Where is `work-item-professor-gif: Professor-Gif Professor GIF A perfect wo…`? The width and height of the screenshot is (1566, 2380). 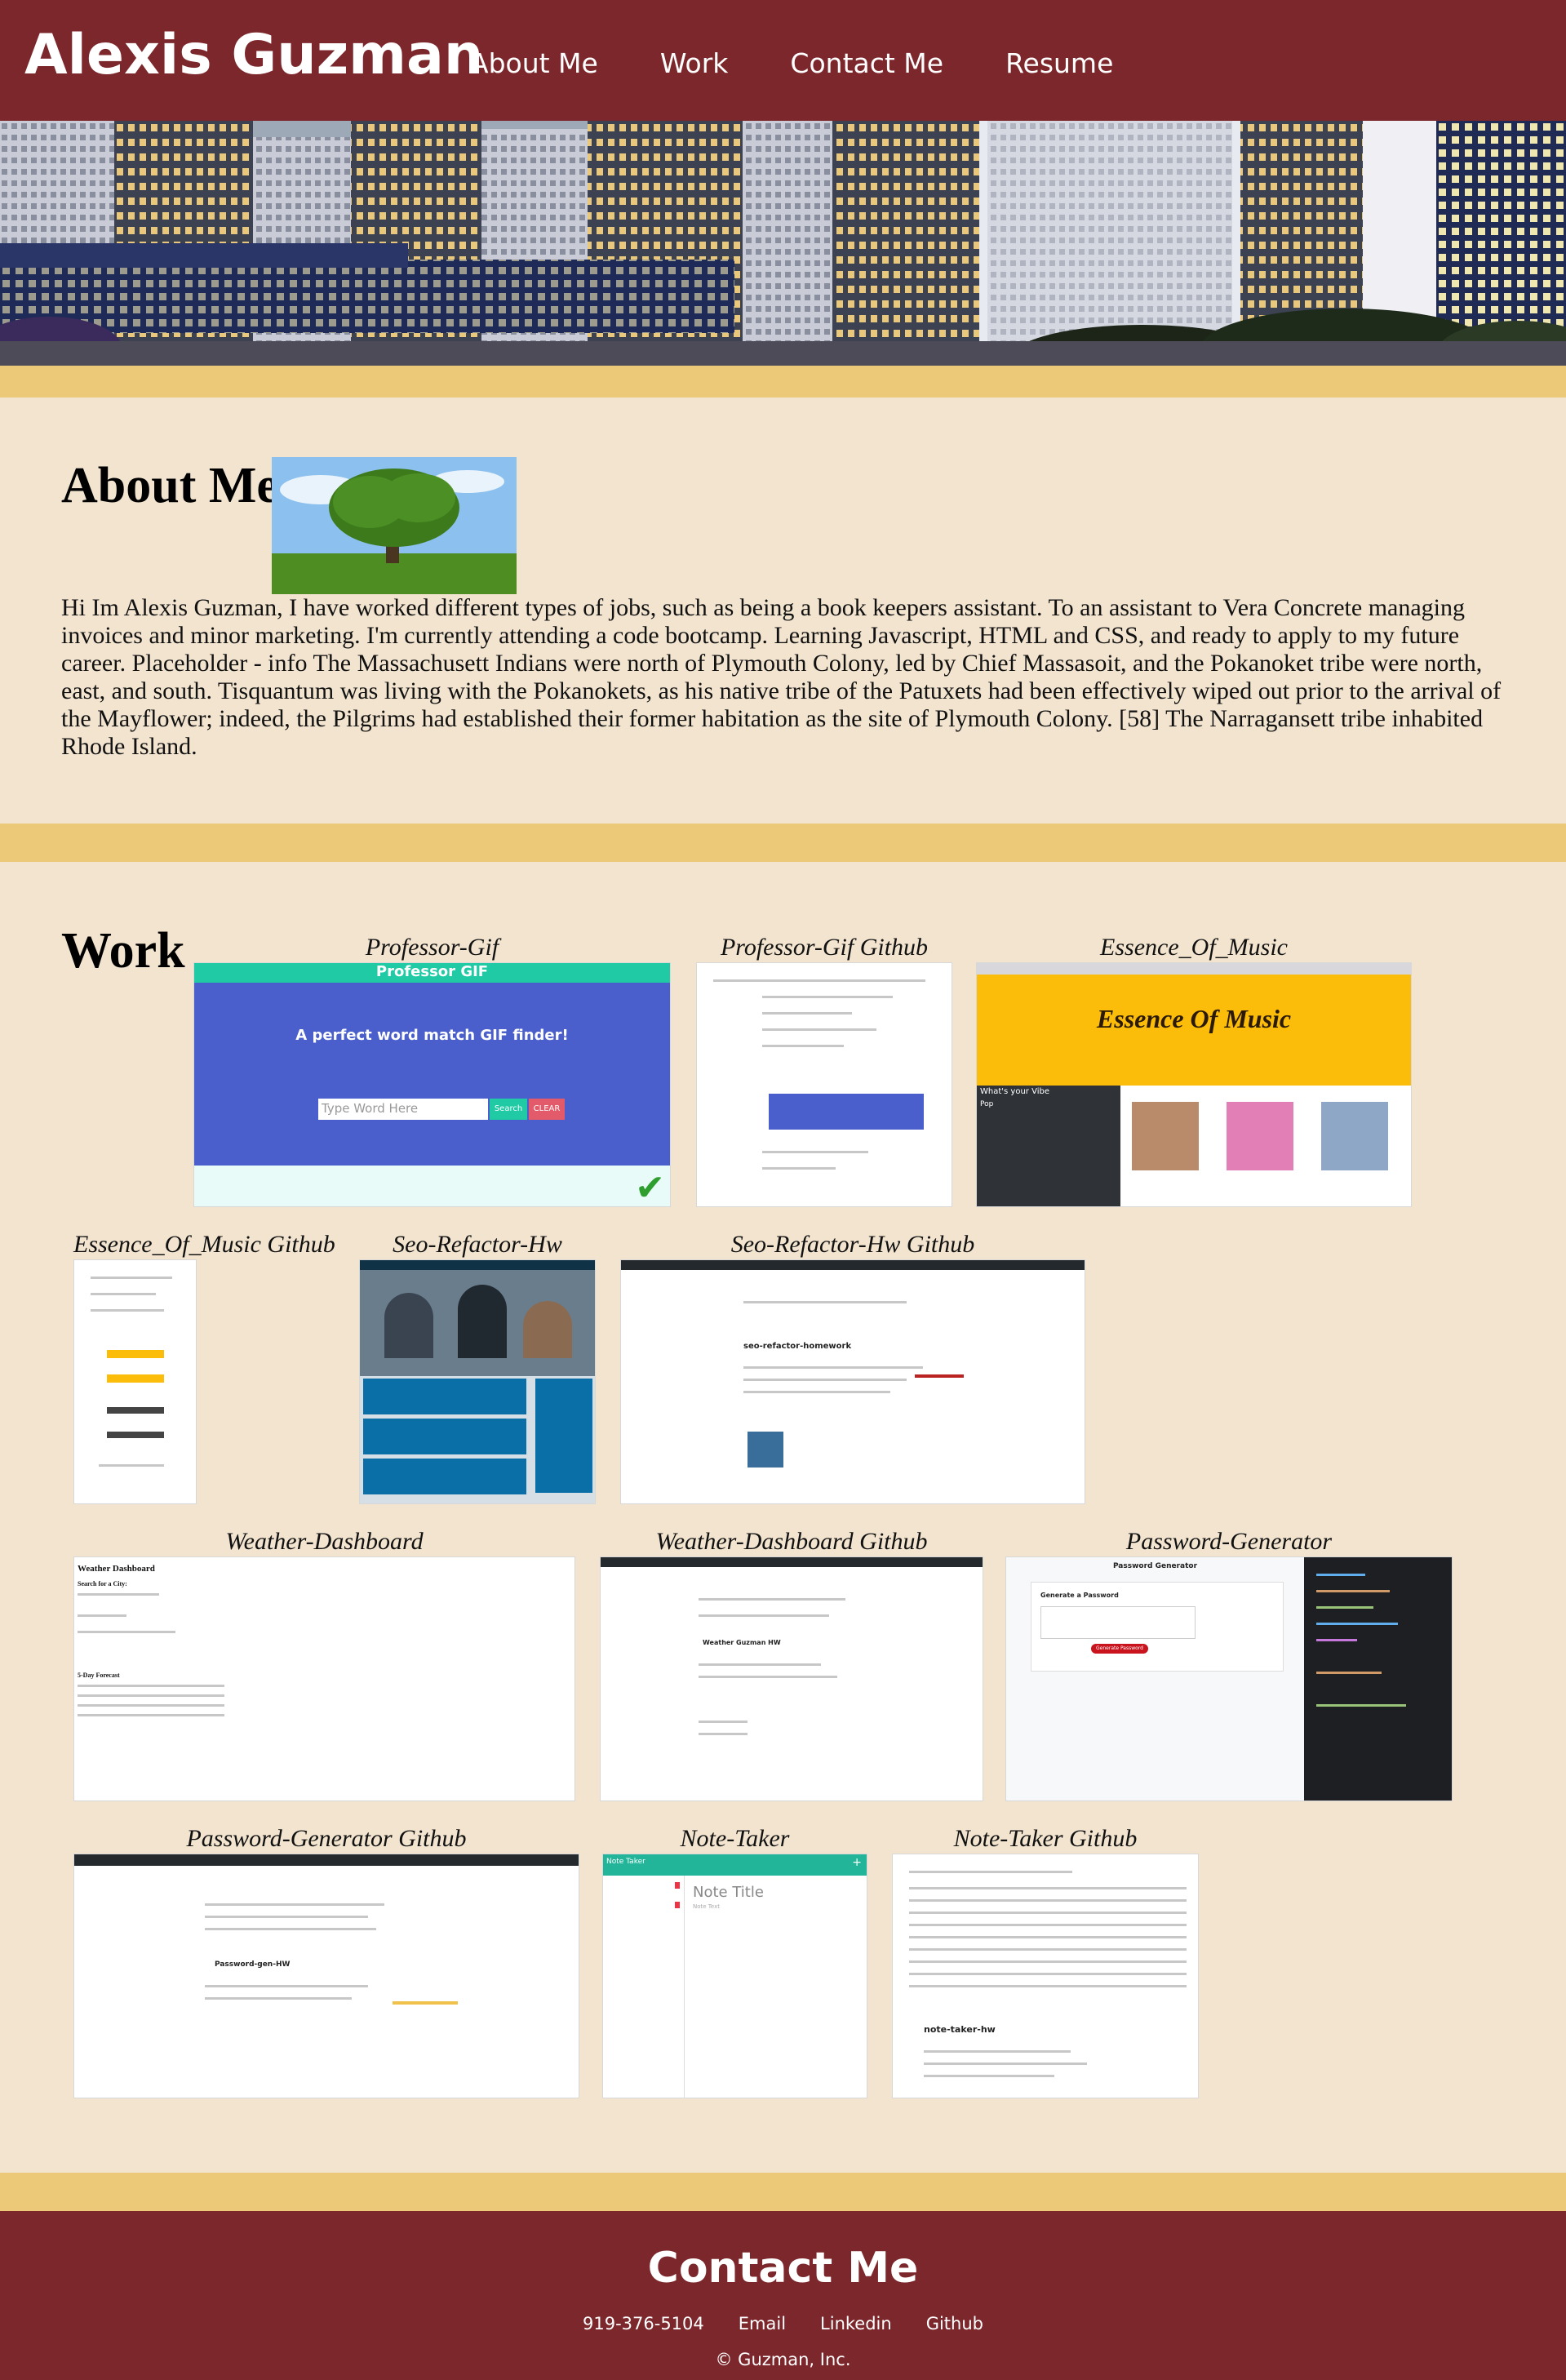 work-item-professor-gif: Professor-Gif Professor GIF A perfect wo… is located at coordinates (432, 1070).